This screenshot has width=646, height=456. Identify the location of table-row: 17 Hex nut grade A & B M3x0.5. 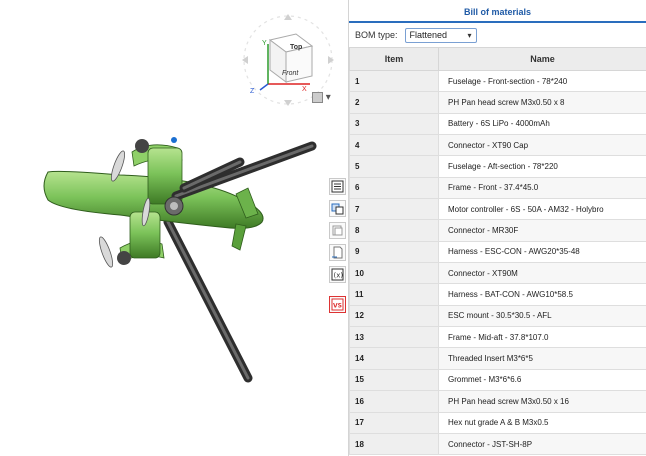
(497, 422).